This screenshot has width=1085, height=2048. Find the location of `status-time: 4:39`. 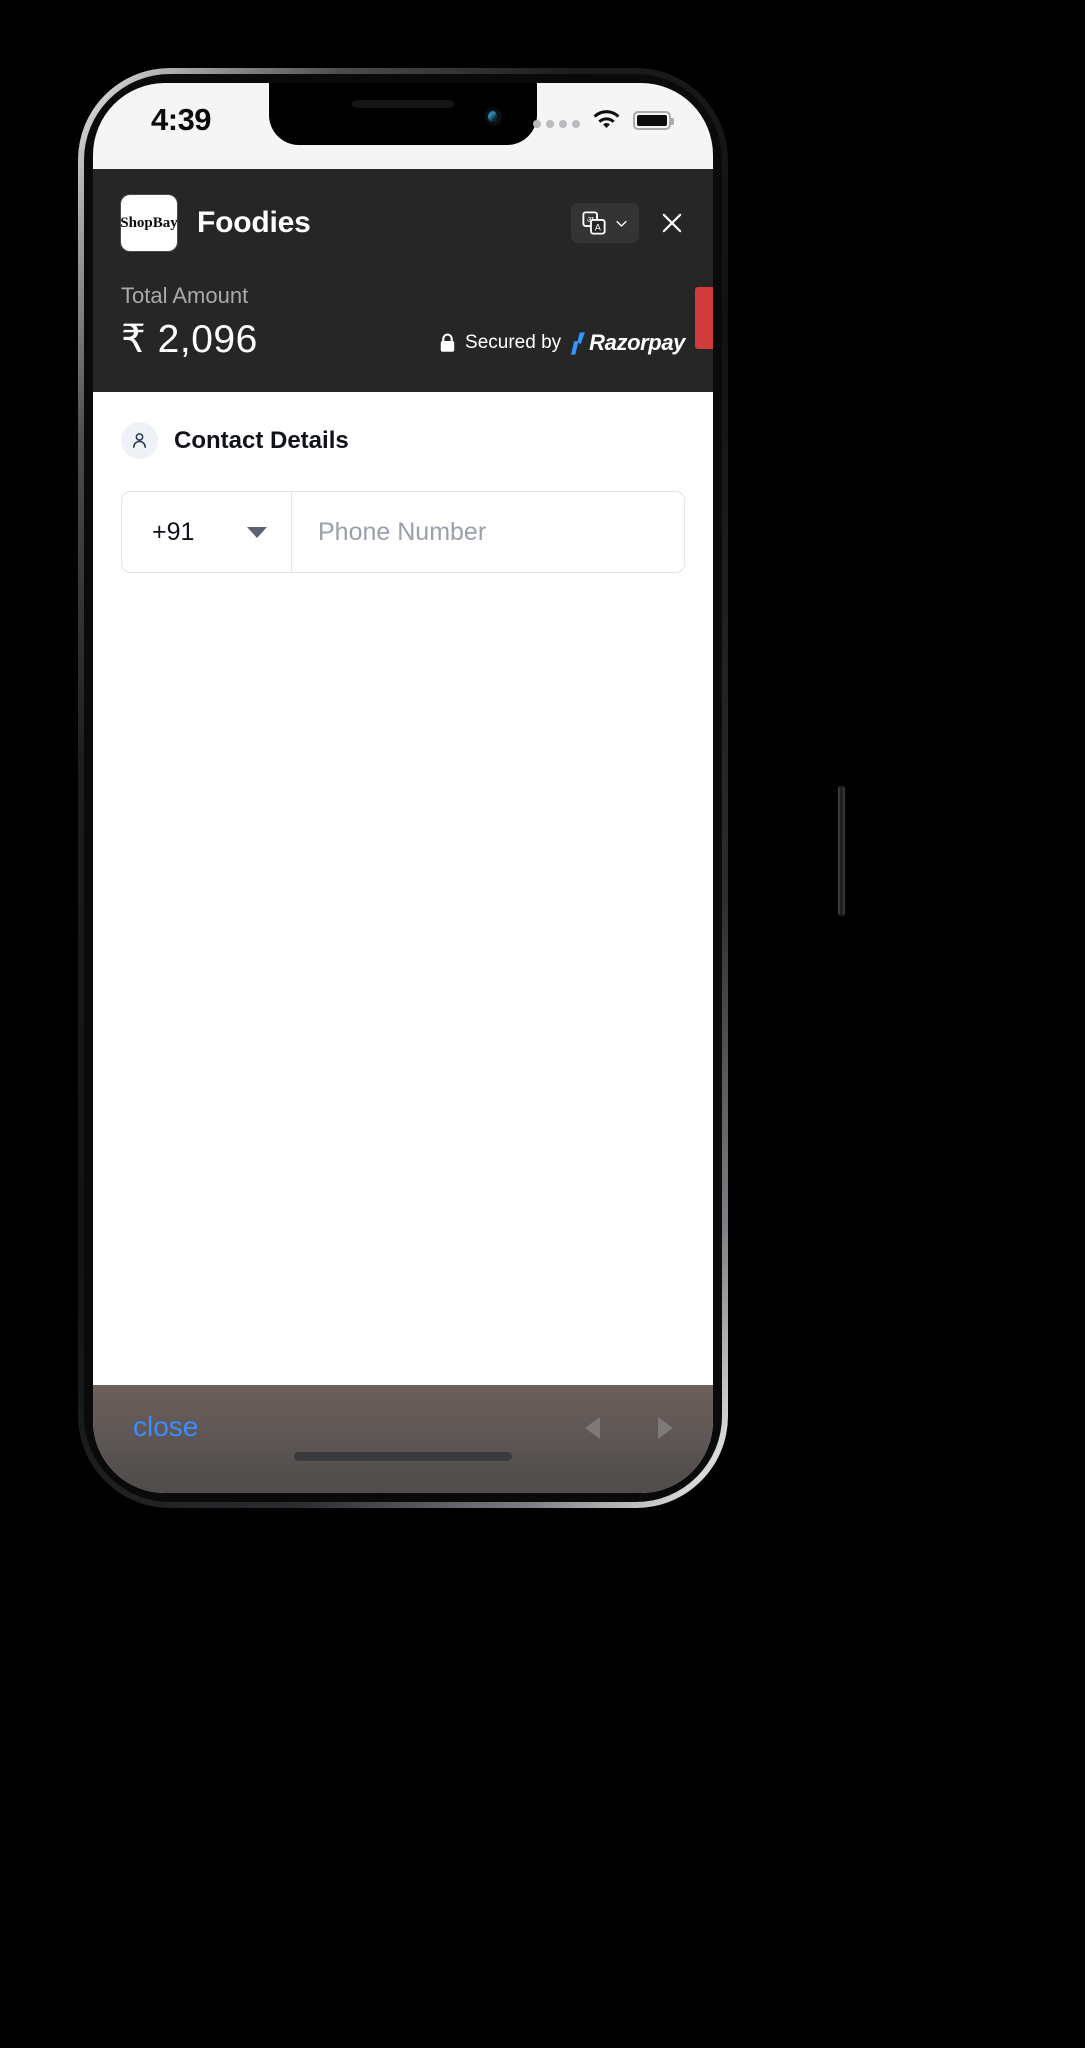

status-time: 4:39 is located at coordinates (181, 119).